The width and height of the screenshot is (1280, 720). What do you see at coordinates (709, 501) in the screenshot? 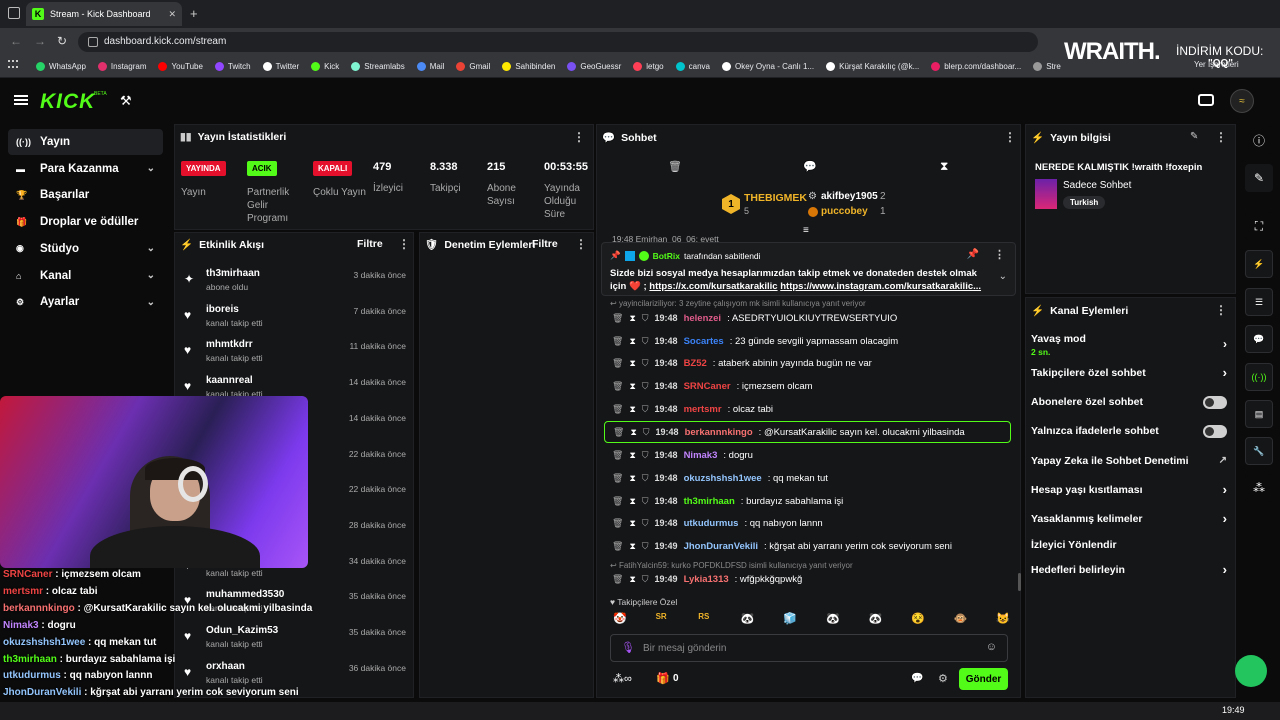
I see `message-username: th3mirhaan` at bounding box center [709, 501].